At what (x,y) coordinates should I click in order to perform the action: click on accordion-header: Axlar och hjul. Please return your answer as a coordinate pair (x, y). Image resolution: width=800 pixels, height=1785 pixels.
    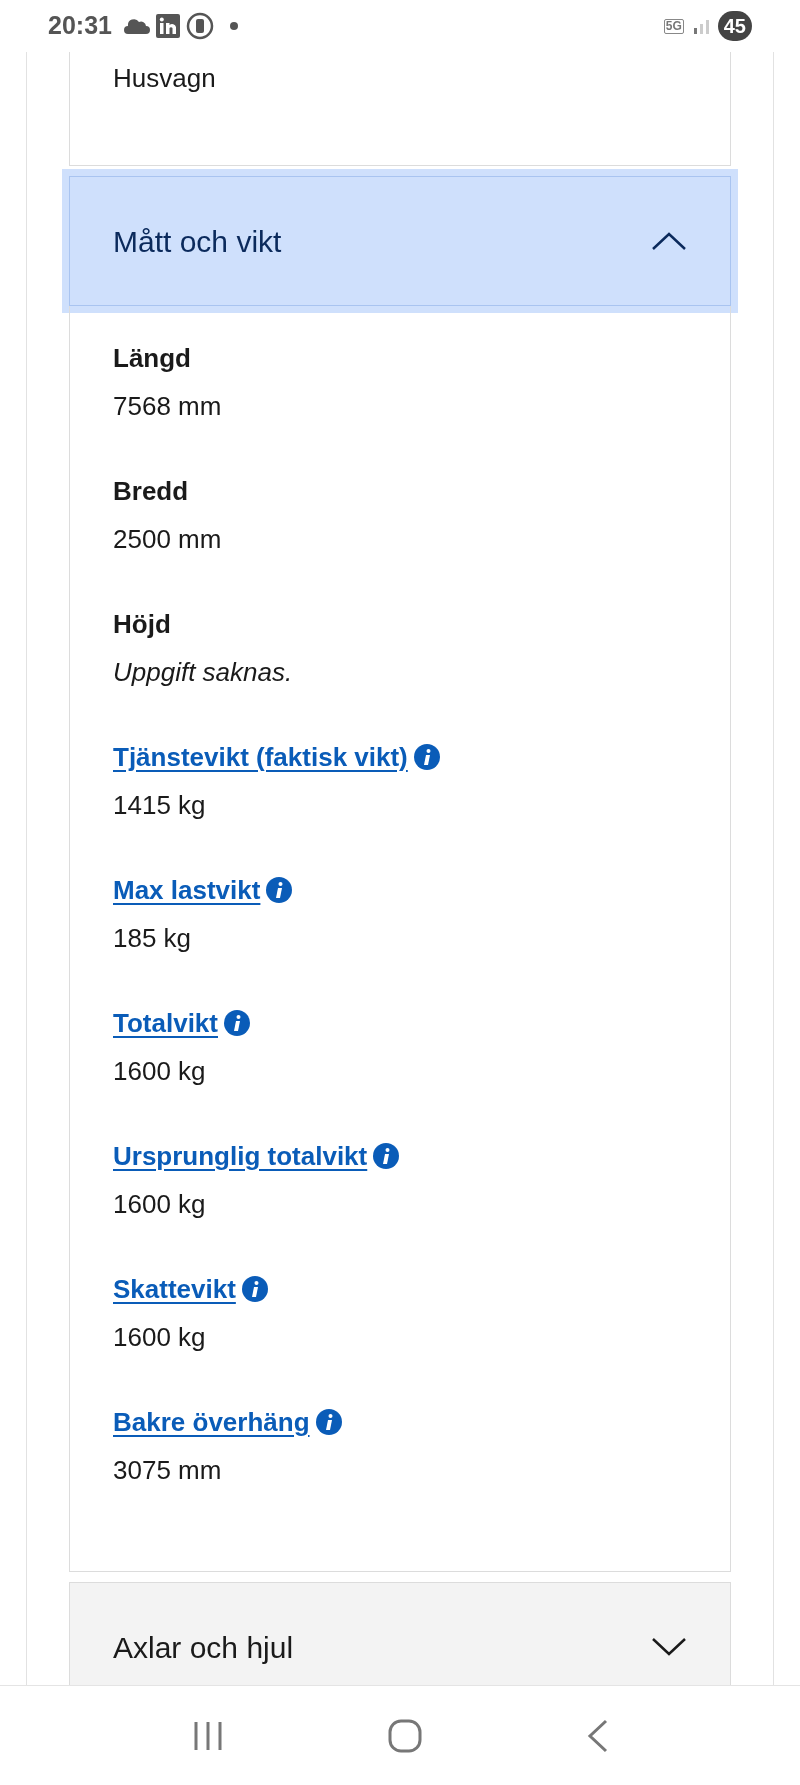
    Looking at the image, I should click on (400, 1633).